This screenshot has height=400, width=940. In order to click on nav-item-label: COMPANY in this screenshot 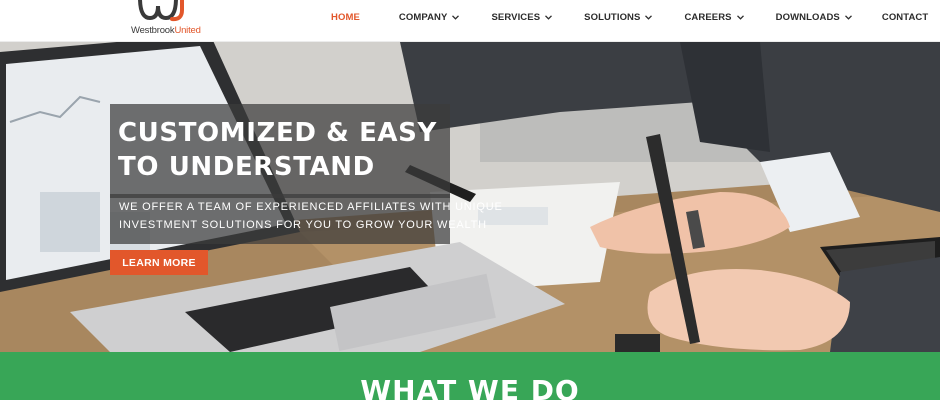, I will do `click(423, 17)`.